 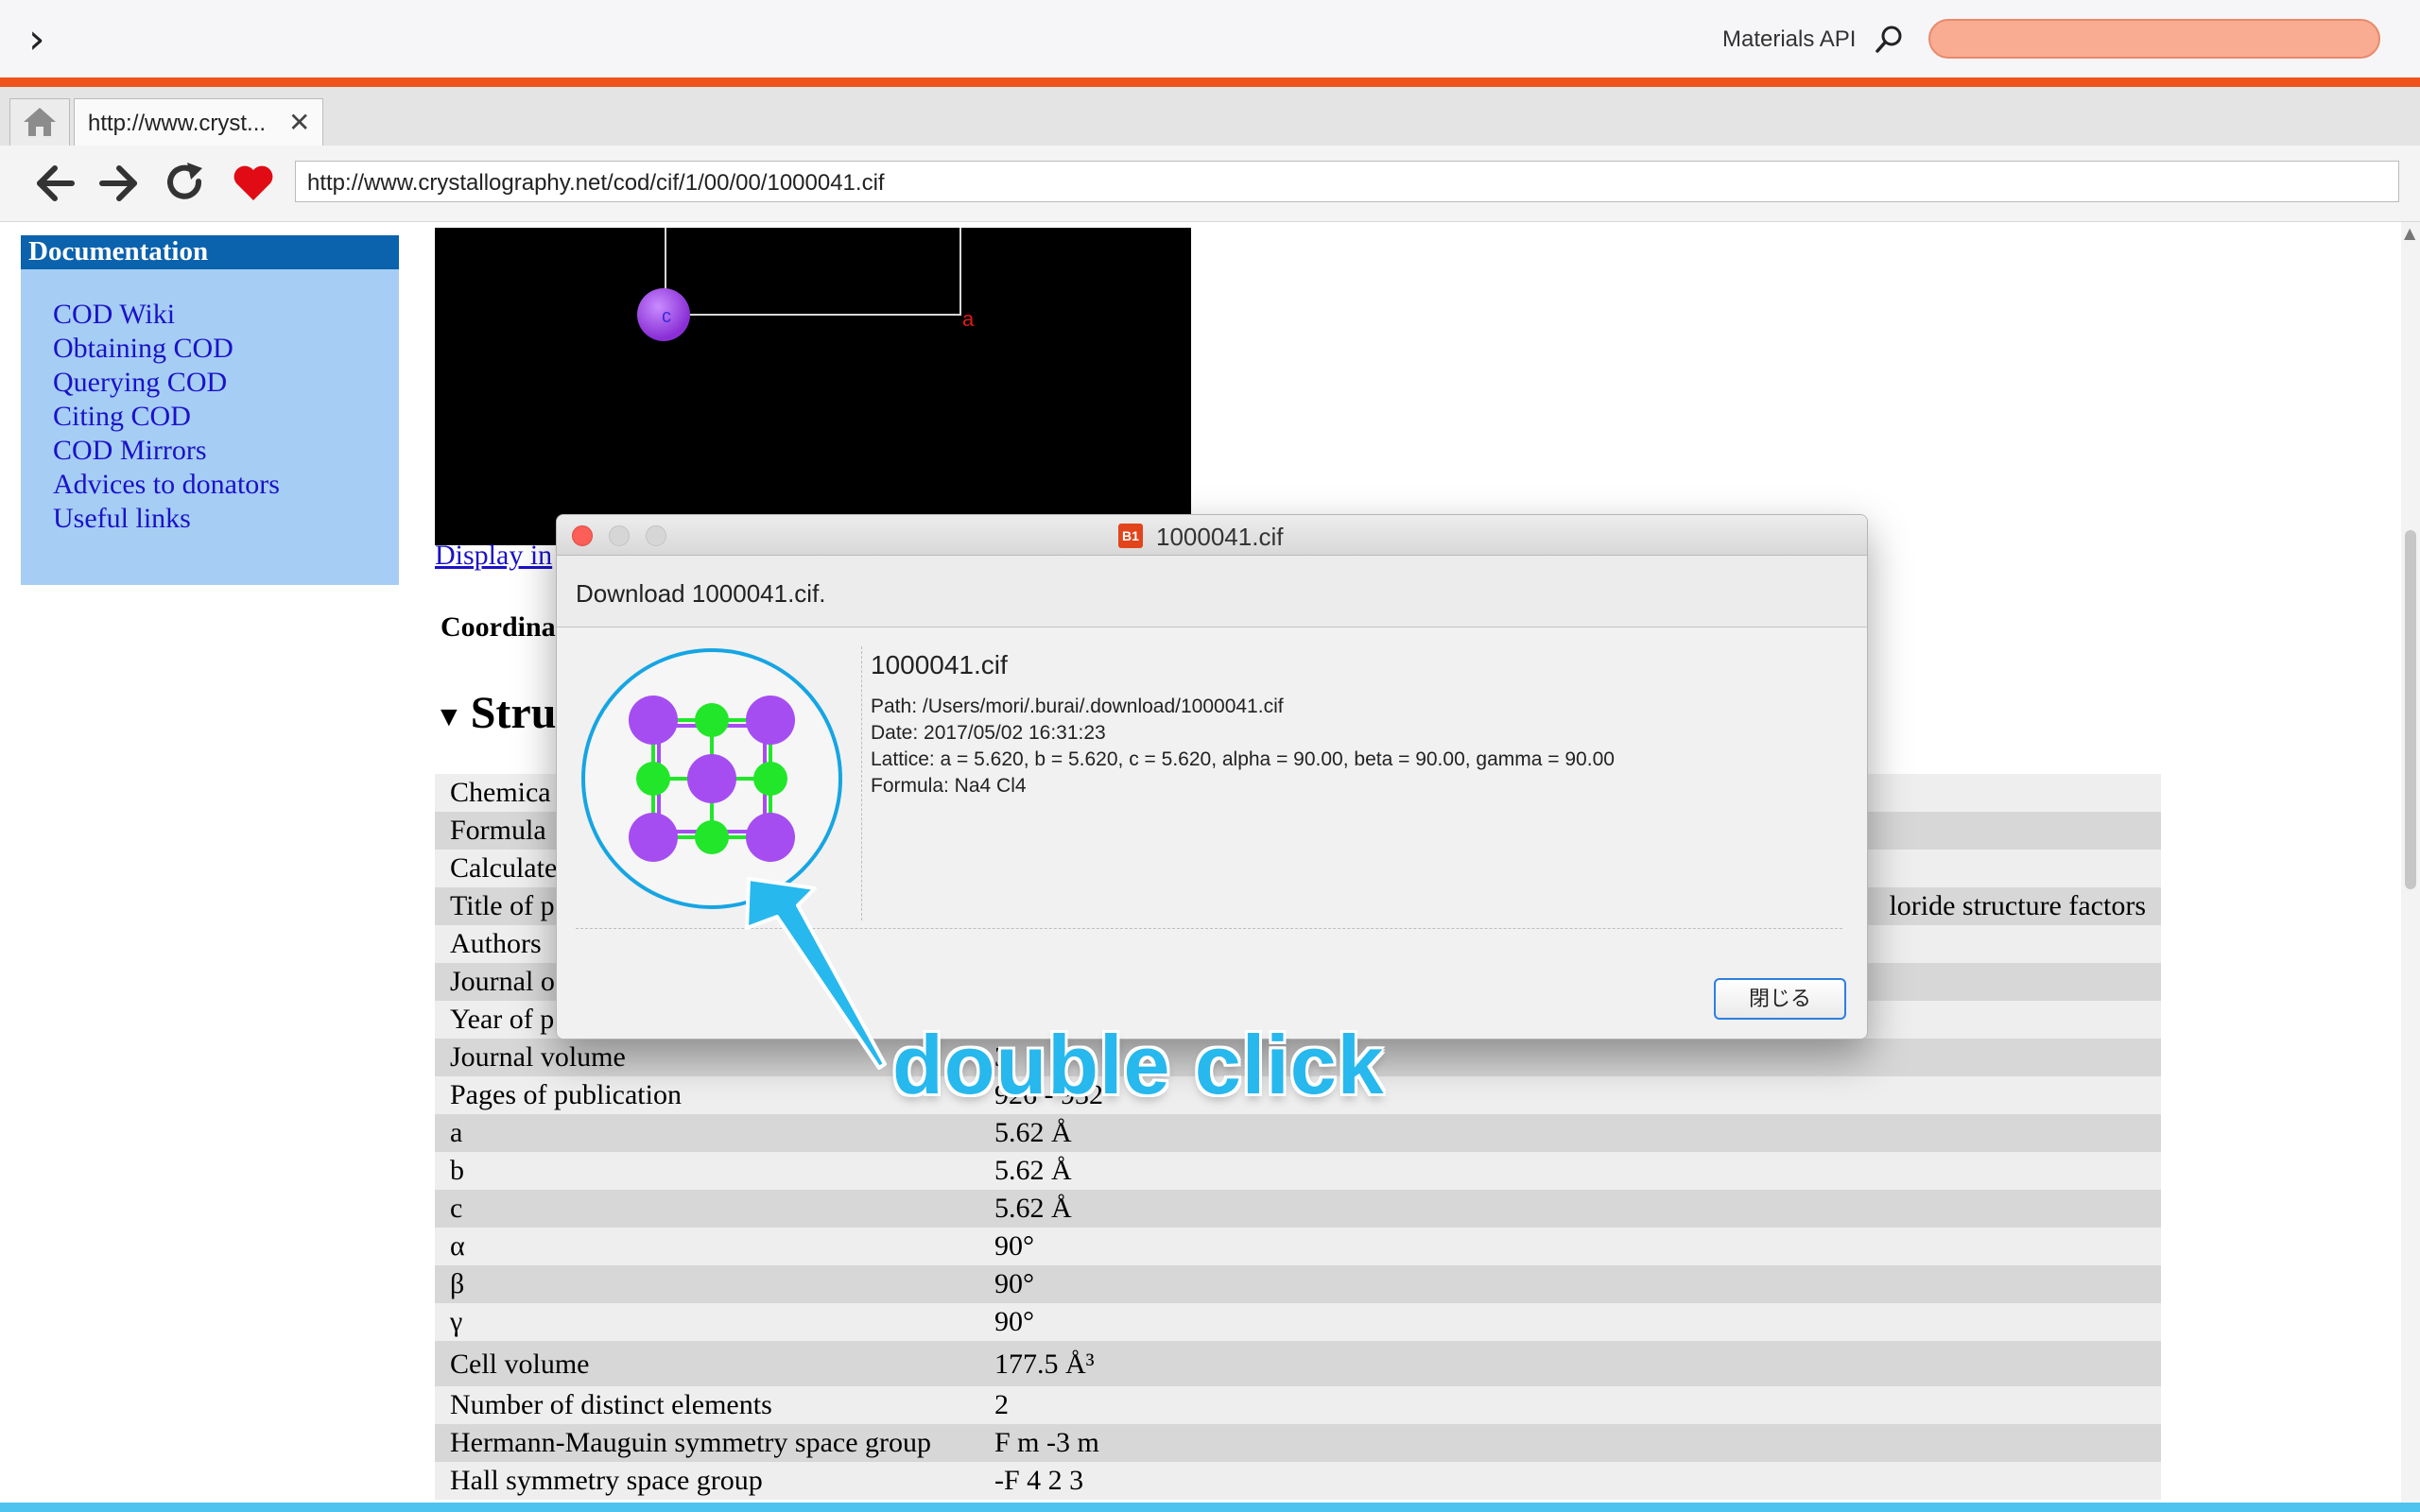 I want to click on zoom-window-icon, so click(x=656, y=535).